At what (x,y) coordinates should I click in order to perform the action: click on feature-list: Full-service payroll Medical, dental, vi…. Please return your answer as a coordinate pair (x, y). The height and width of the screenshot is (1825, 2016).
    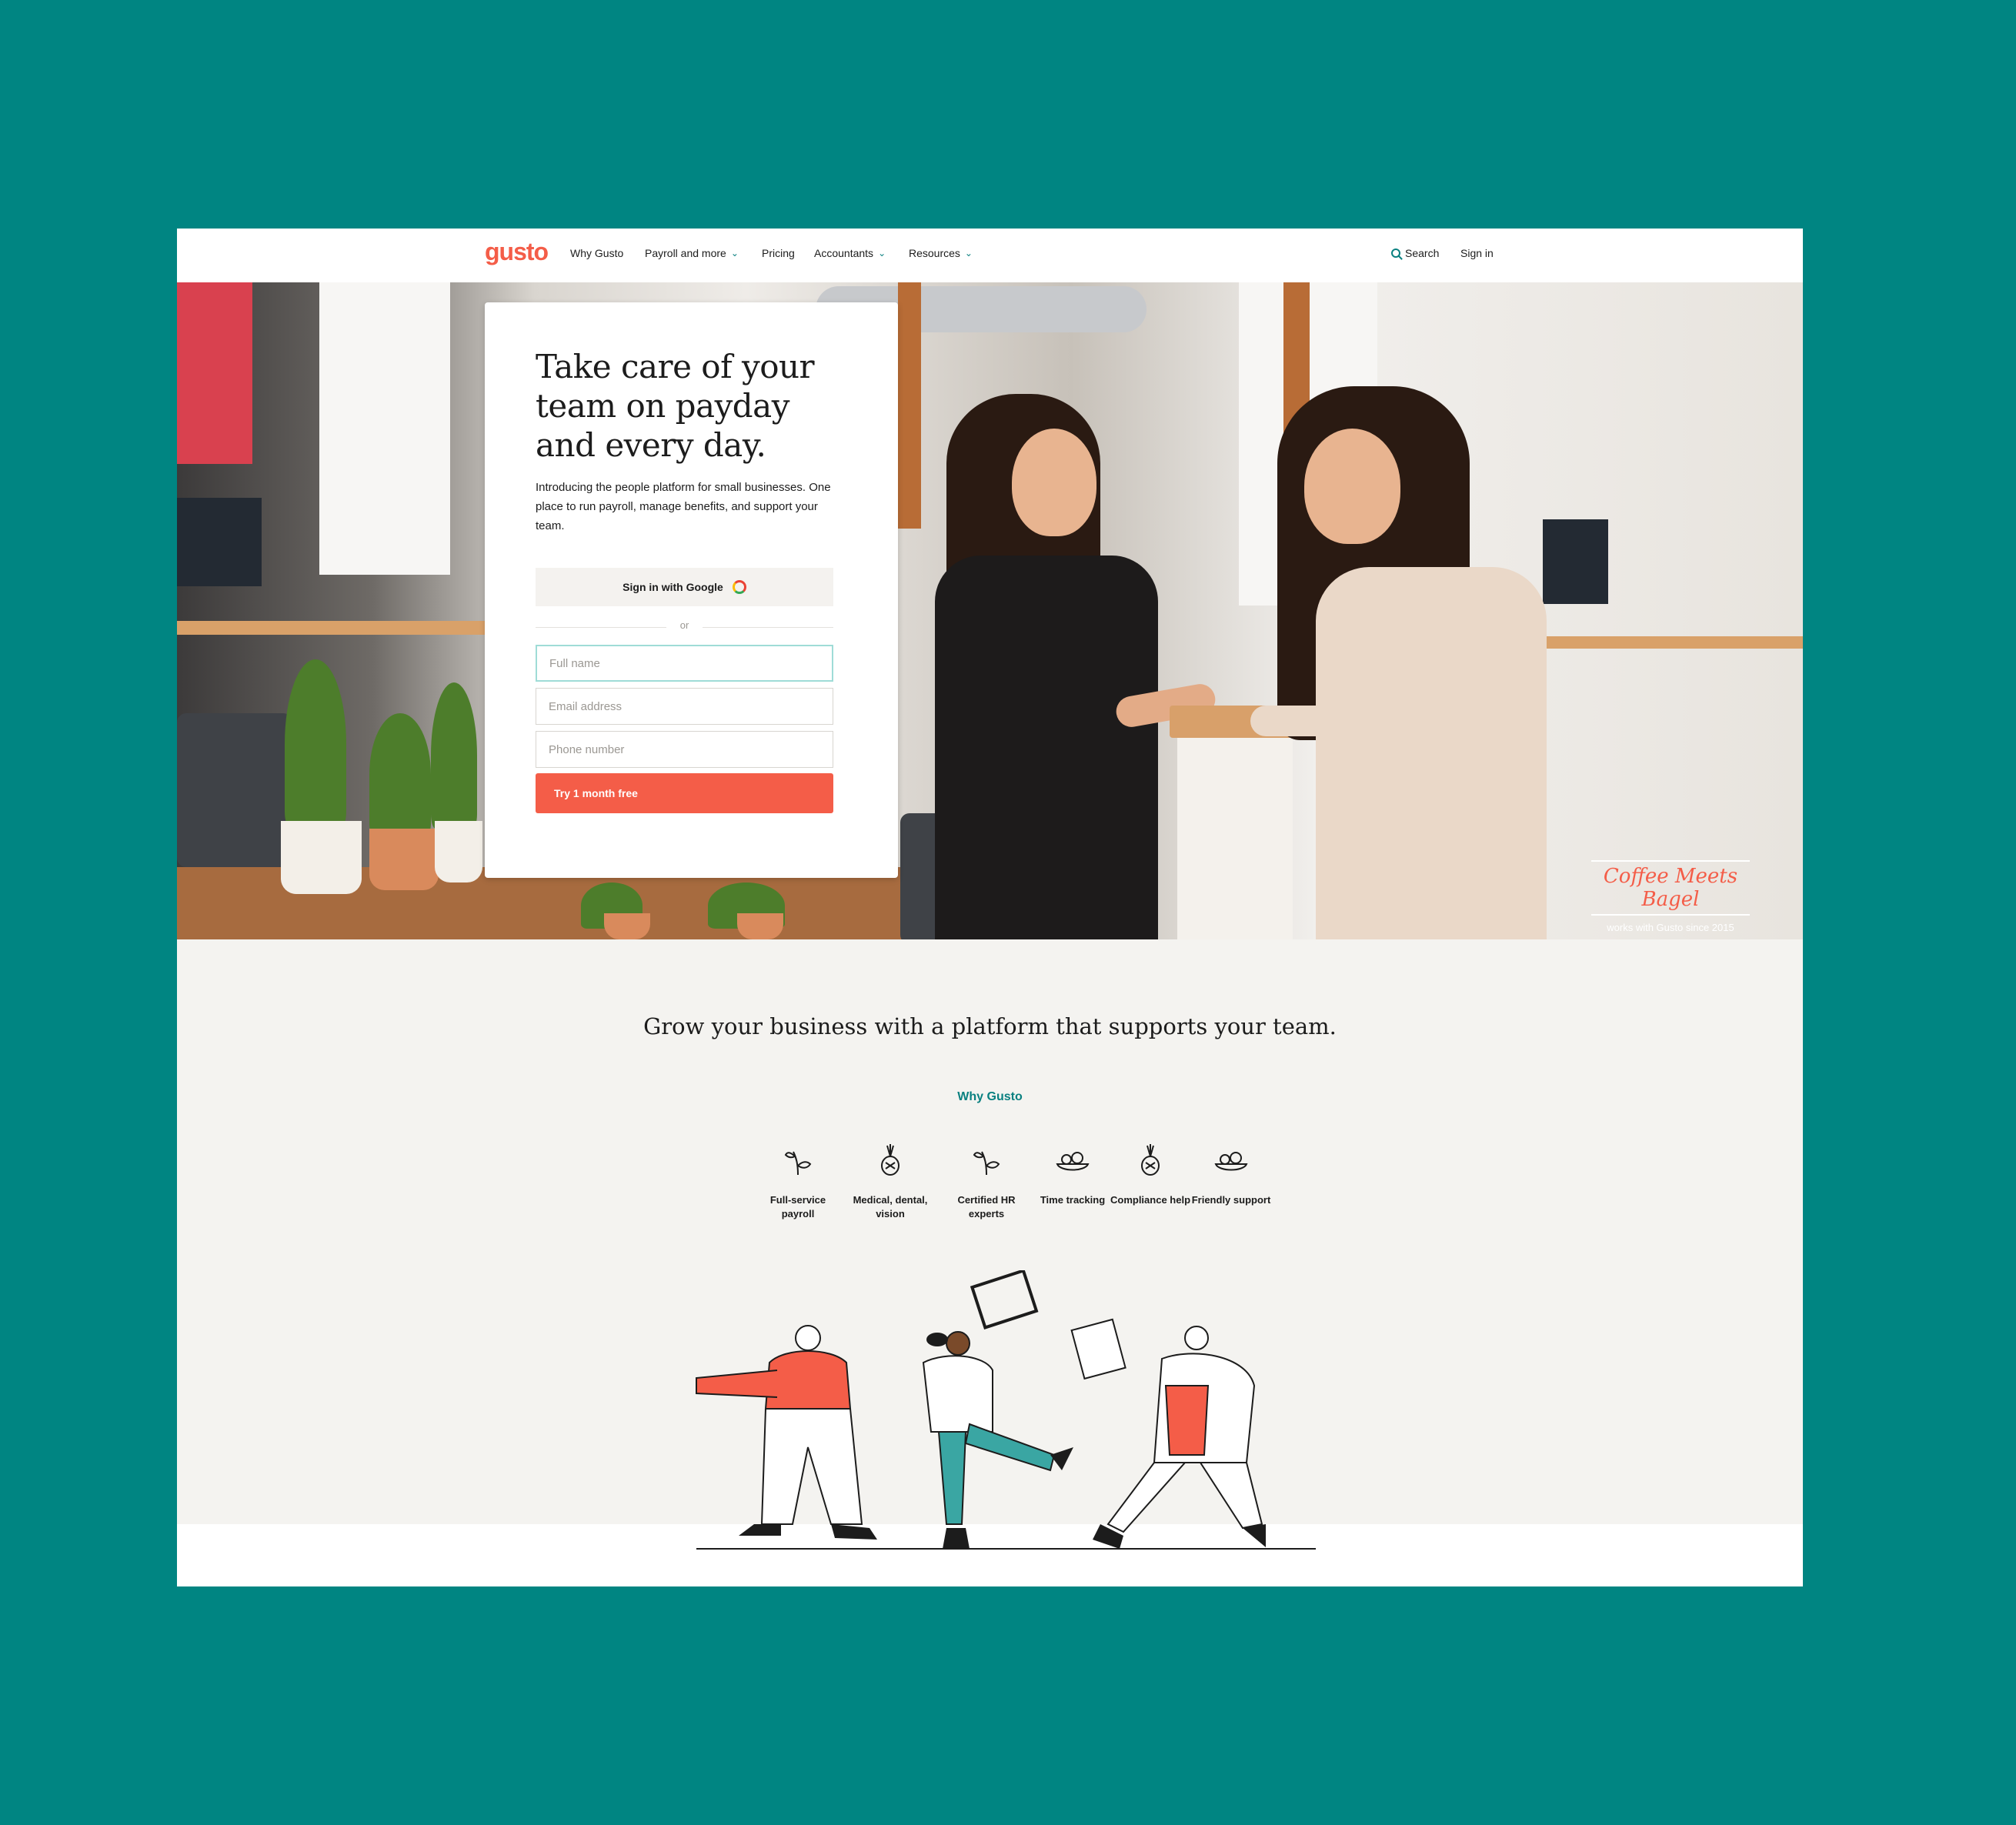
    Looking at the image, I should click on (1013, 1183).